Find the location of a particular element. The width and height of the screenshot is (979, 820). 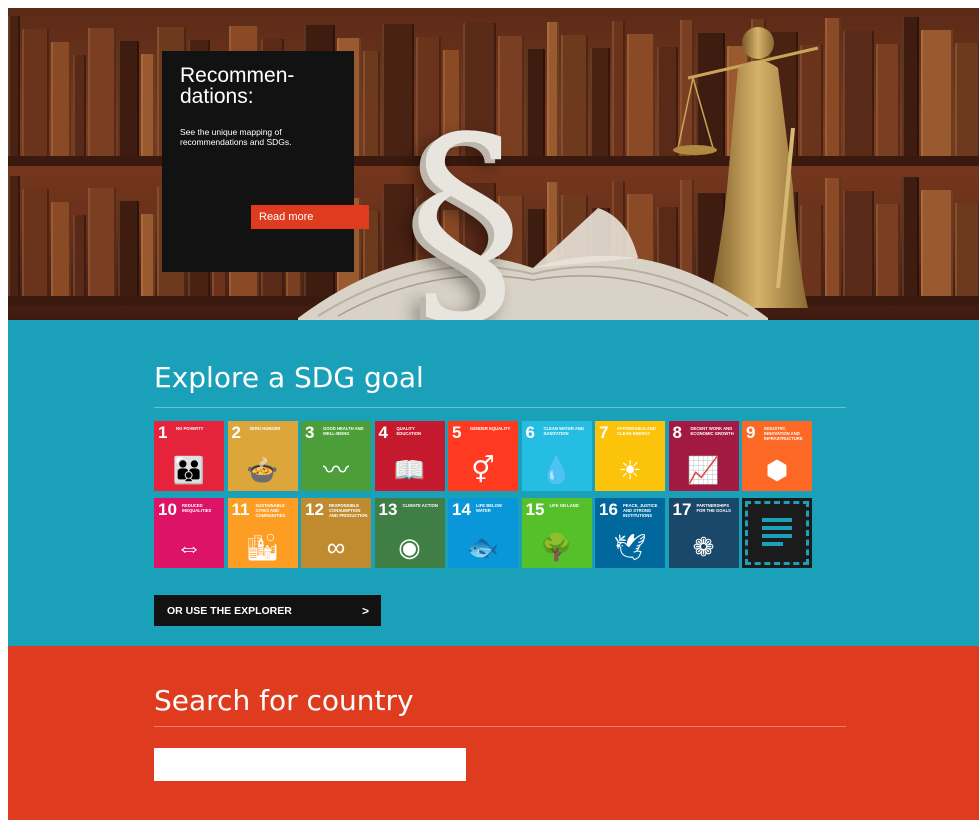

country-search-input is located at coordinates (310, 764).